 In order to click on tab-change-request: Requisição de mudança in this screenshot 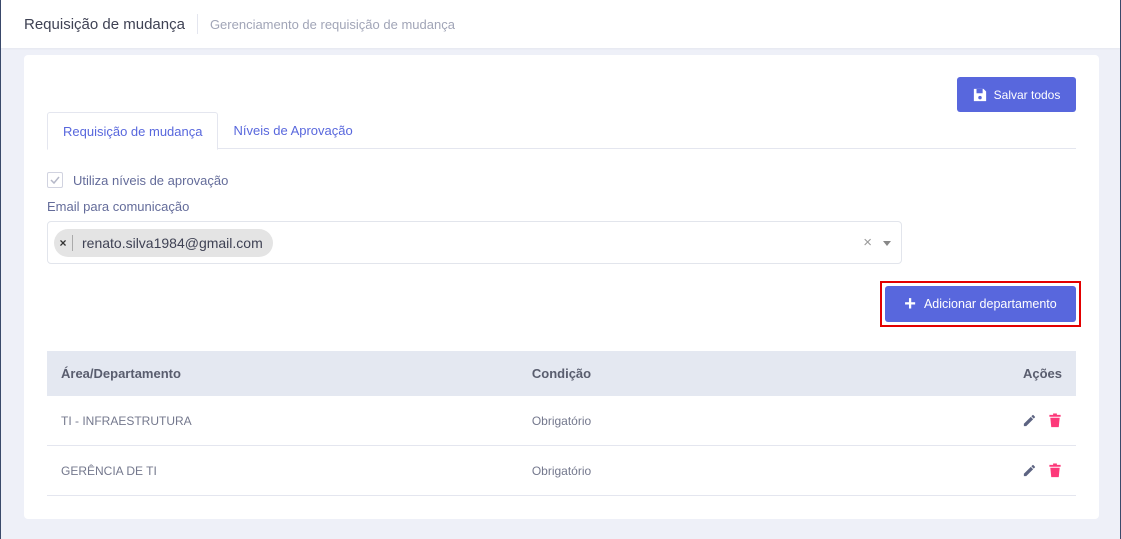, I will do `click(133, 131)`.